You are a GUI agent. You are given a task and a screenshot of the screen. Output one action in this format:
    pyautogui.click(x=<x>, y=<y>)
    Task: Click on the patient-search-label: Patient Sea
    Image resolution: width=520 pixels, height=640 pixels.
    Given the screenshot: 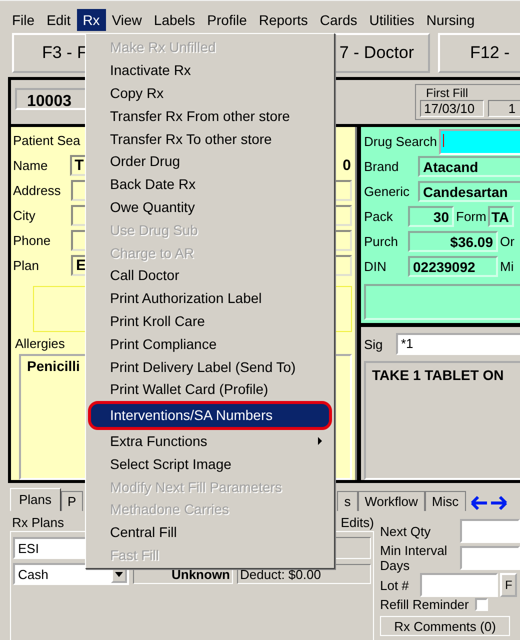 What is the action you would take?
    pyautogui.click(x=46, y=141)
    